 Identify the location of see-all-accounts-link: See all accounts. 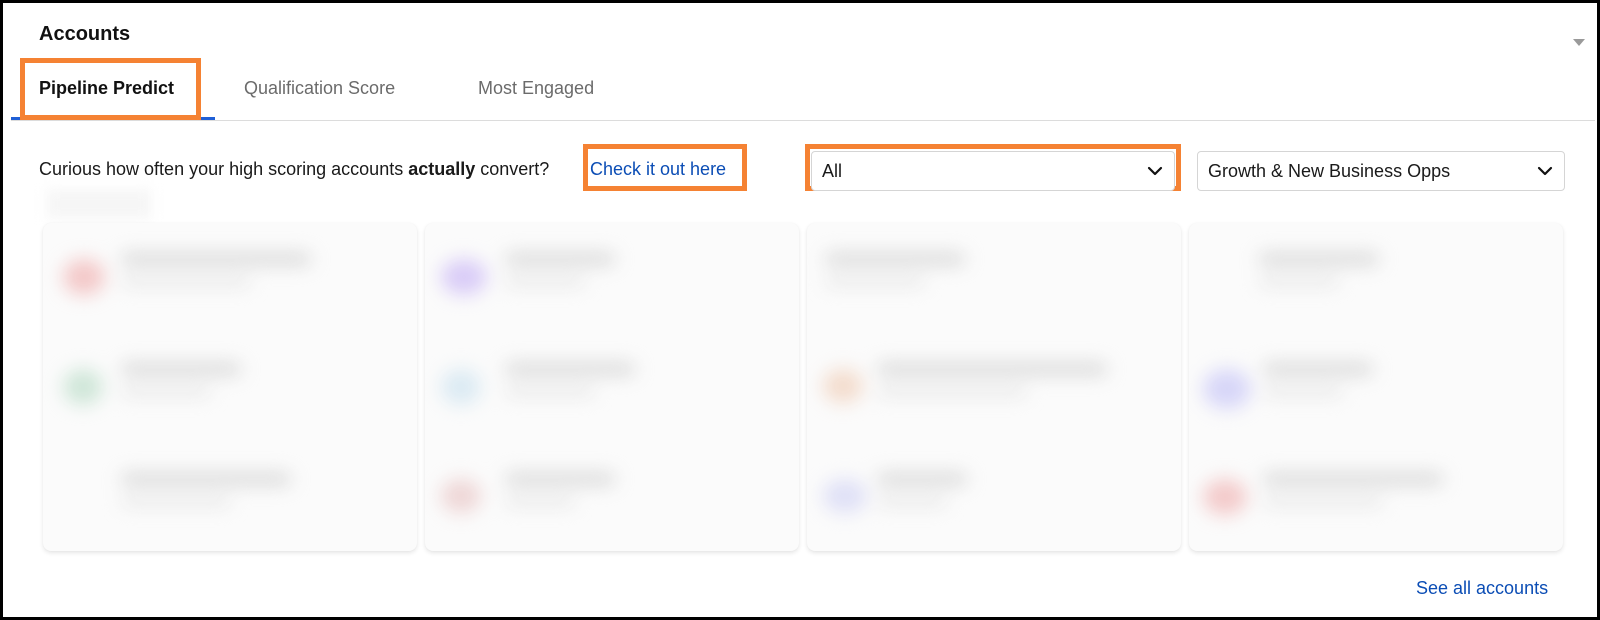
(1482, 588).